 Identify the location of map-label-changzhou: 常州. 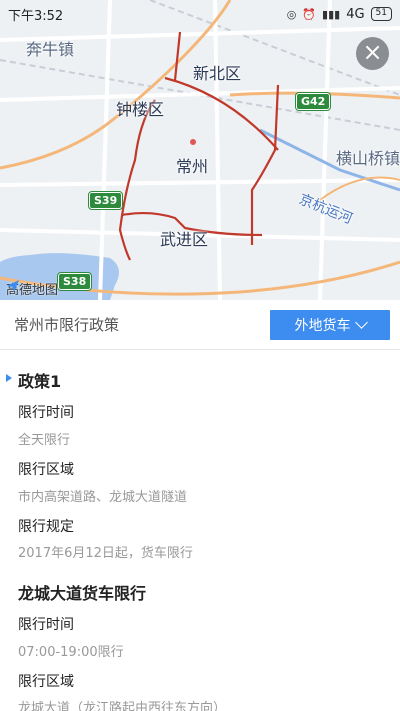
(192, 166).